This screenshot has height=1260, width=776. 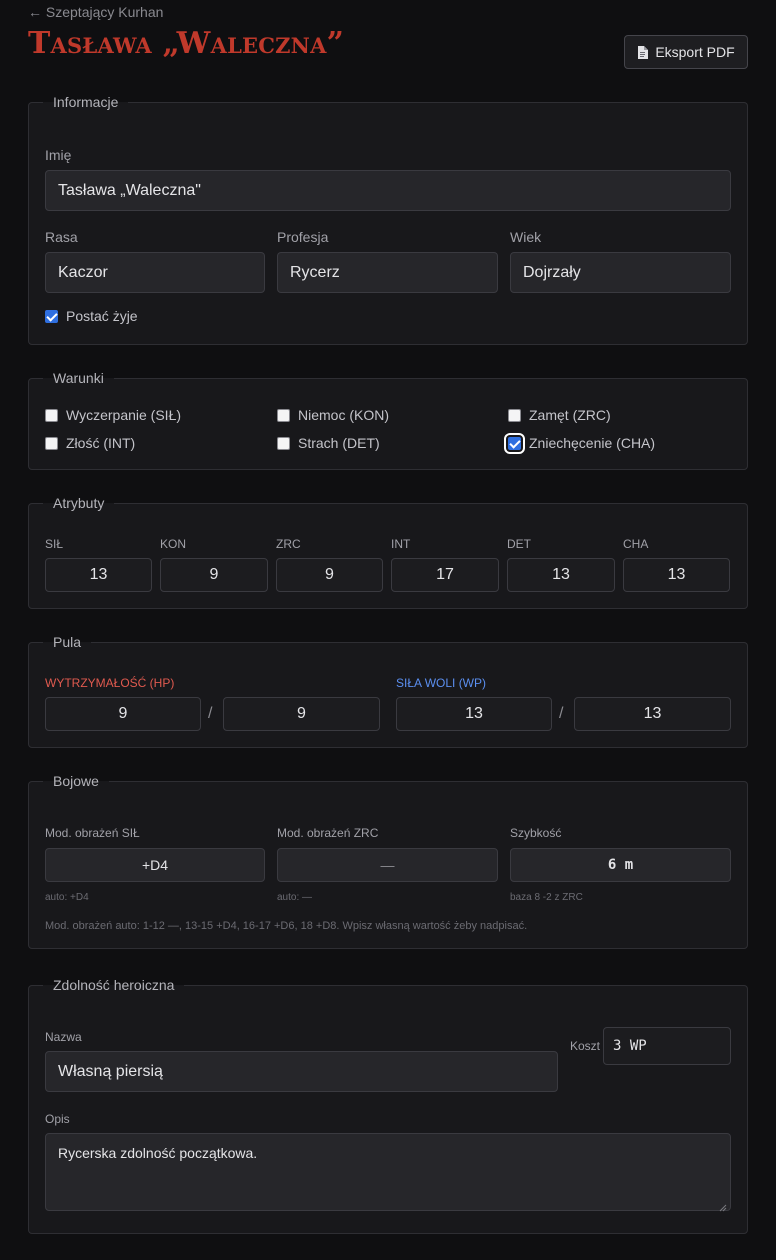 I want to click on attr-input-wil: 13, so click(x=561, y=575).